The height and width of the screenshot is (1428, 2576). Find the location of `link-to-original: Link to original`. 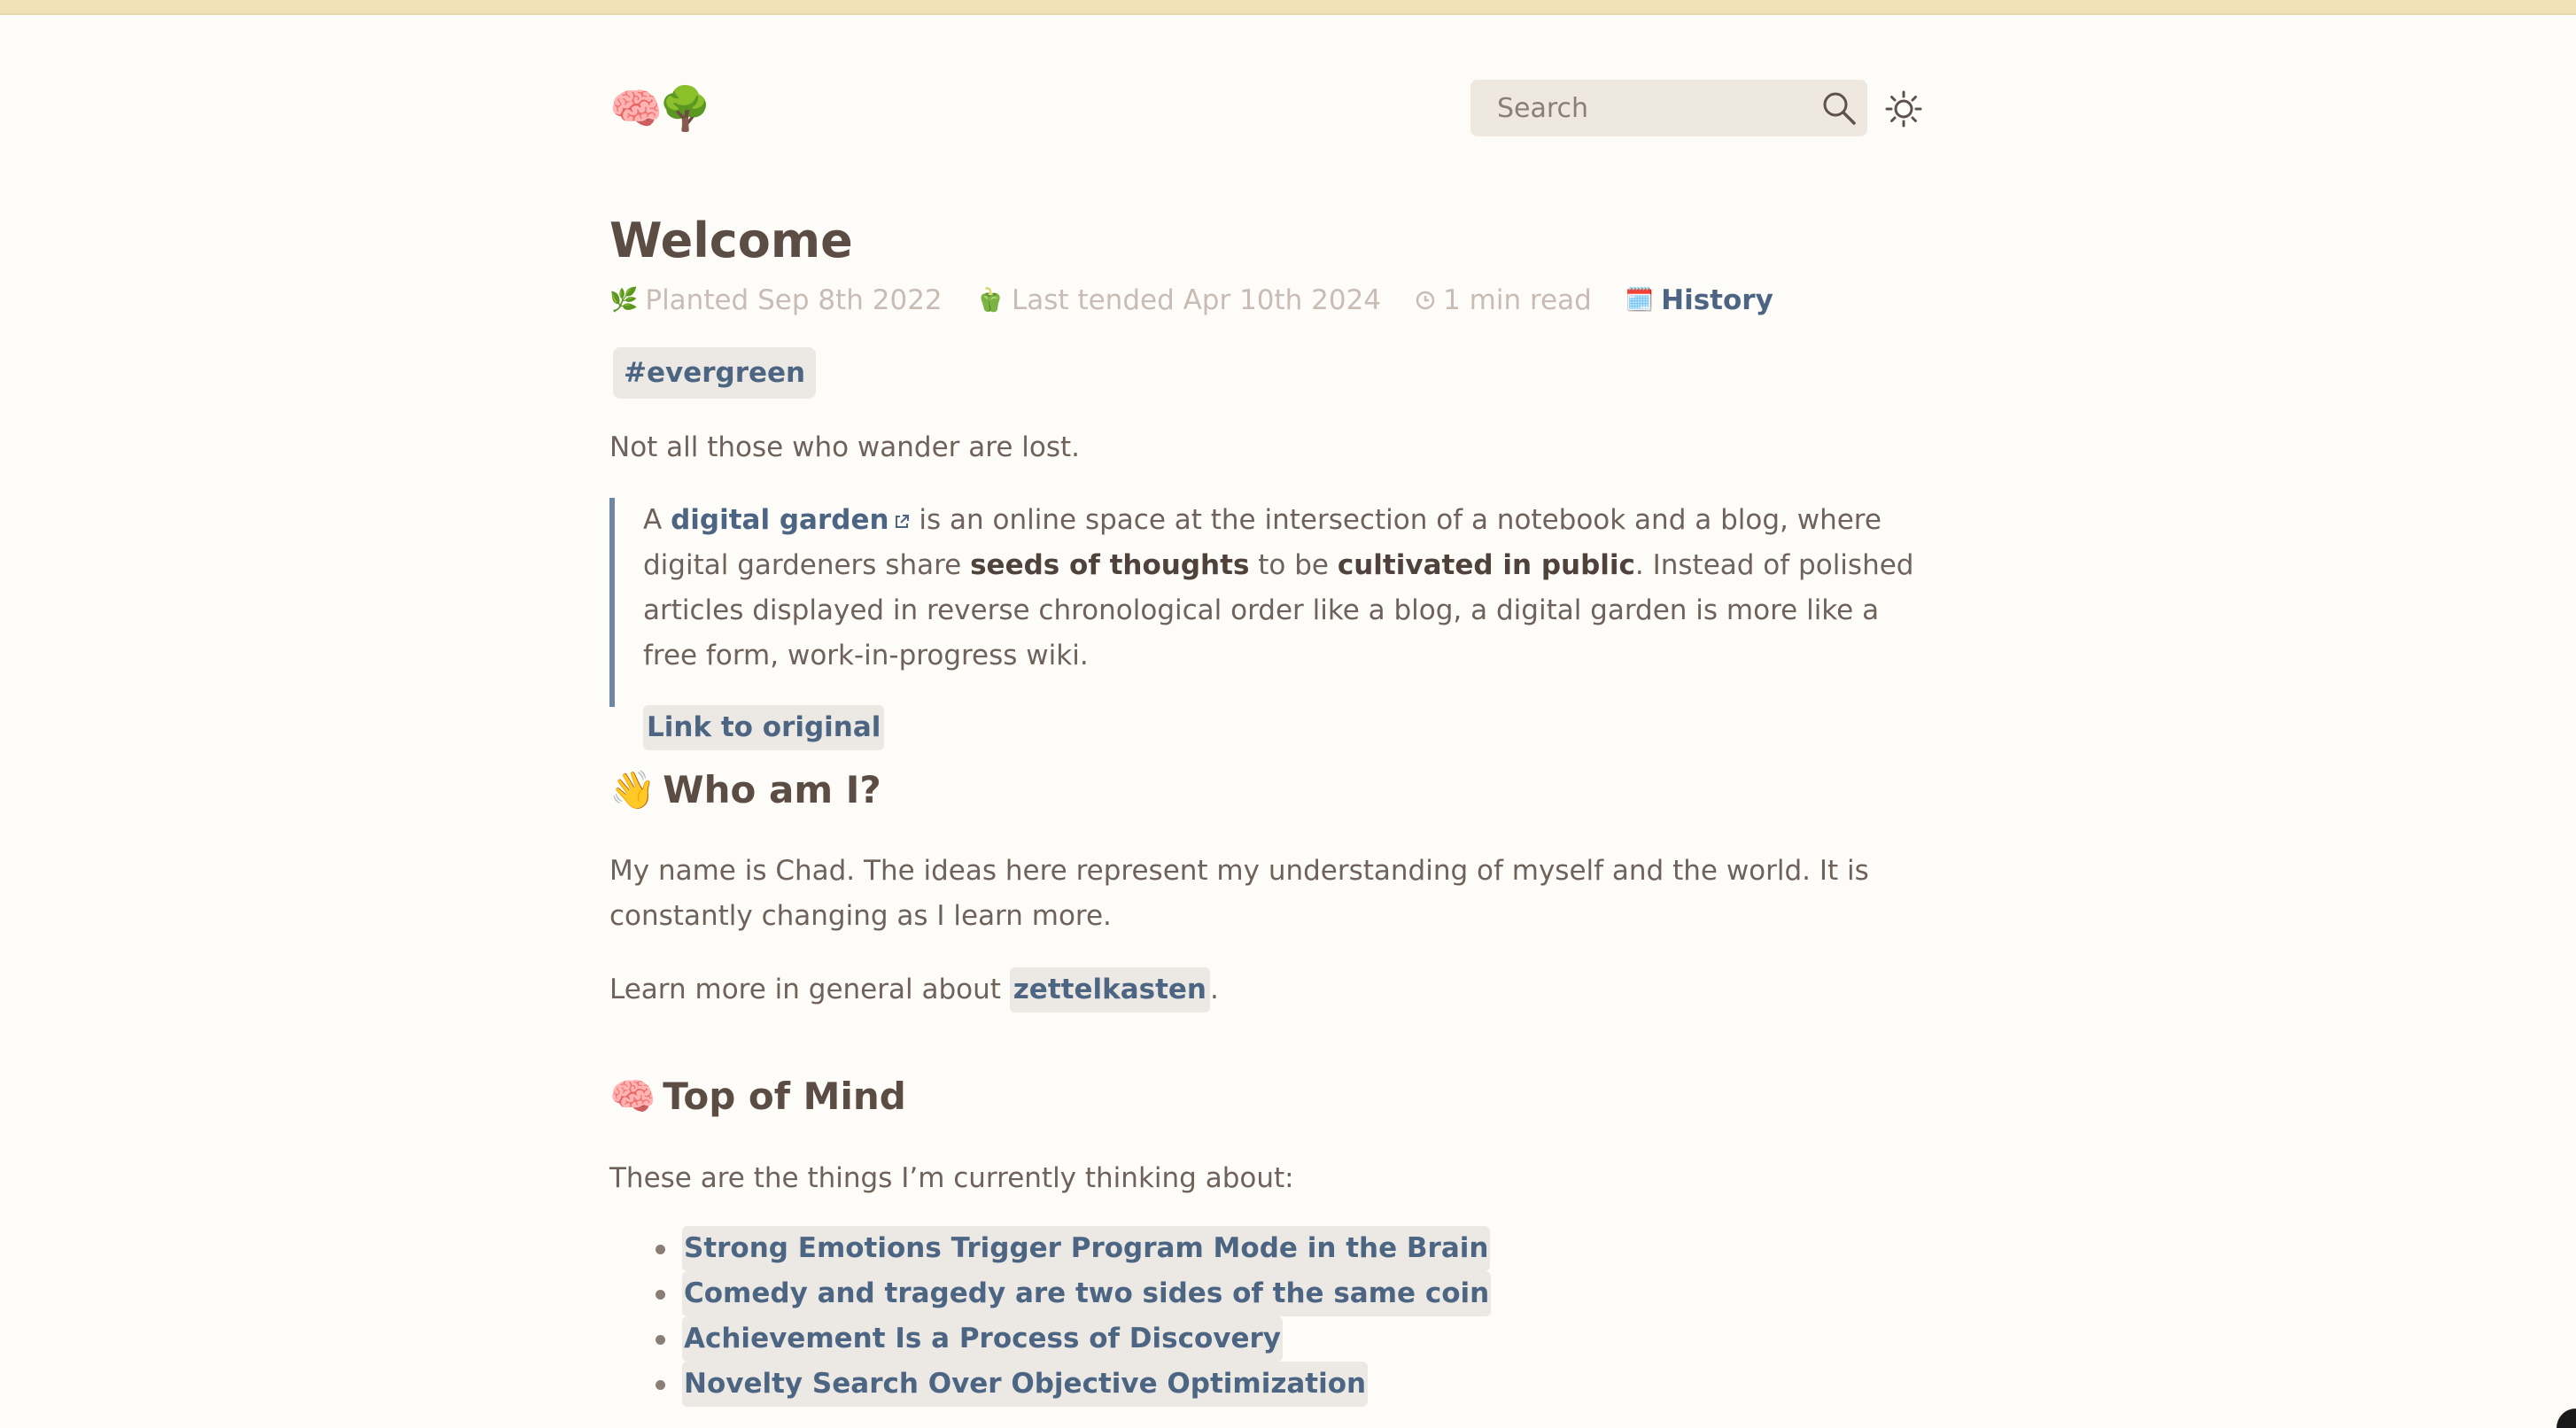

link-to-original: Link to original is located at coordinates (764, 727).